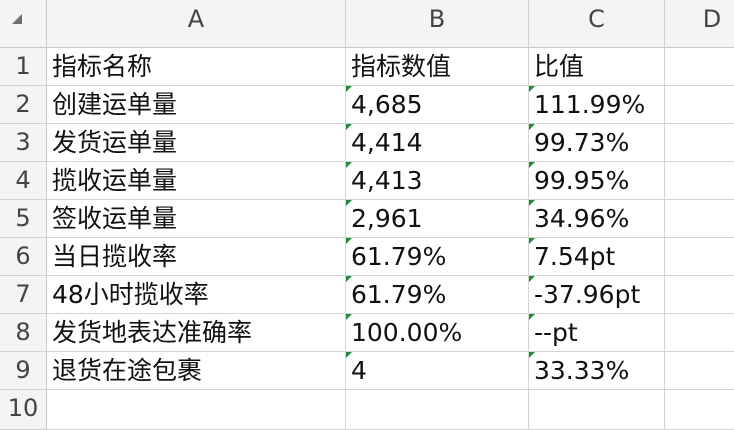  I want to click on cell-b10, so click(437, 410).